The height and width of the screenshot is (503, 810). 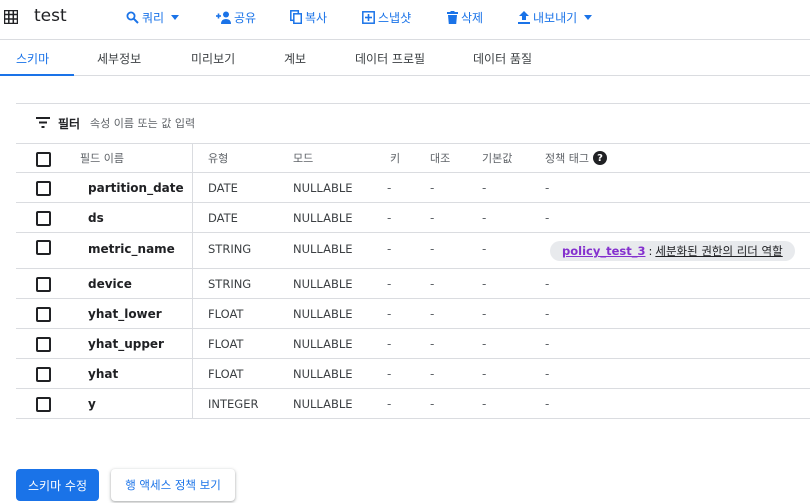 I want to click on table-row: yhat FLOAT NULLABLE - - - -, so click(x=413, y=374).